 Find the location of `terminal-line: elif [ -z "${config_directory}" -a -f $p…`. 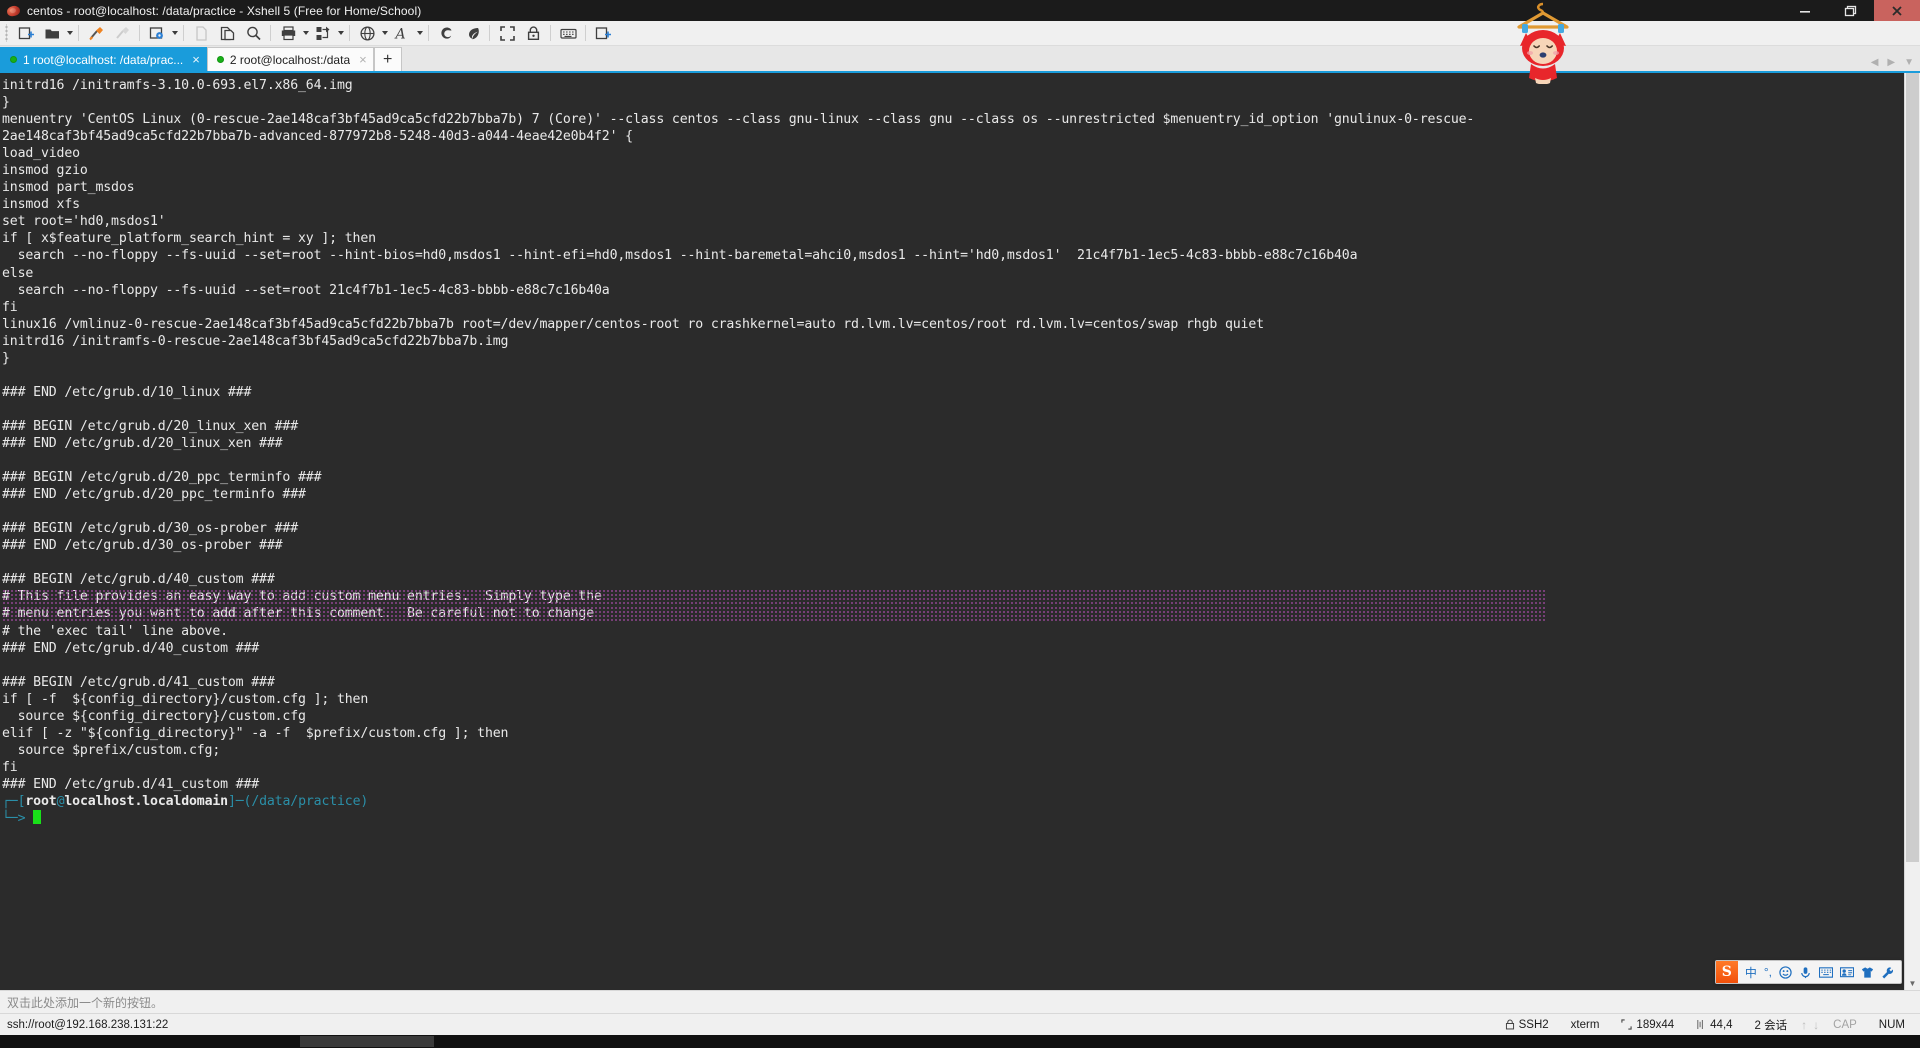

terminal-line: elif [ -z "${config_directory}" -a -f $p… is located at coordinates (255, 733).